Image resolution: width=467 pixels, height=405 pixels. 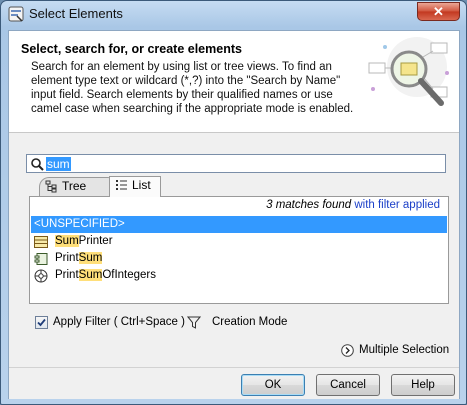 I want to click on magnifier-diagram-icon, so click(x=408, y=71).